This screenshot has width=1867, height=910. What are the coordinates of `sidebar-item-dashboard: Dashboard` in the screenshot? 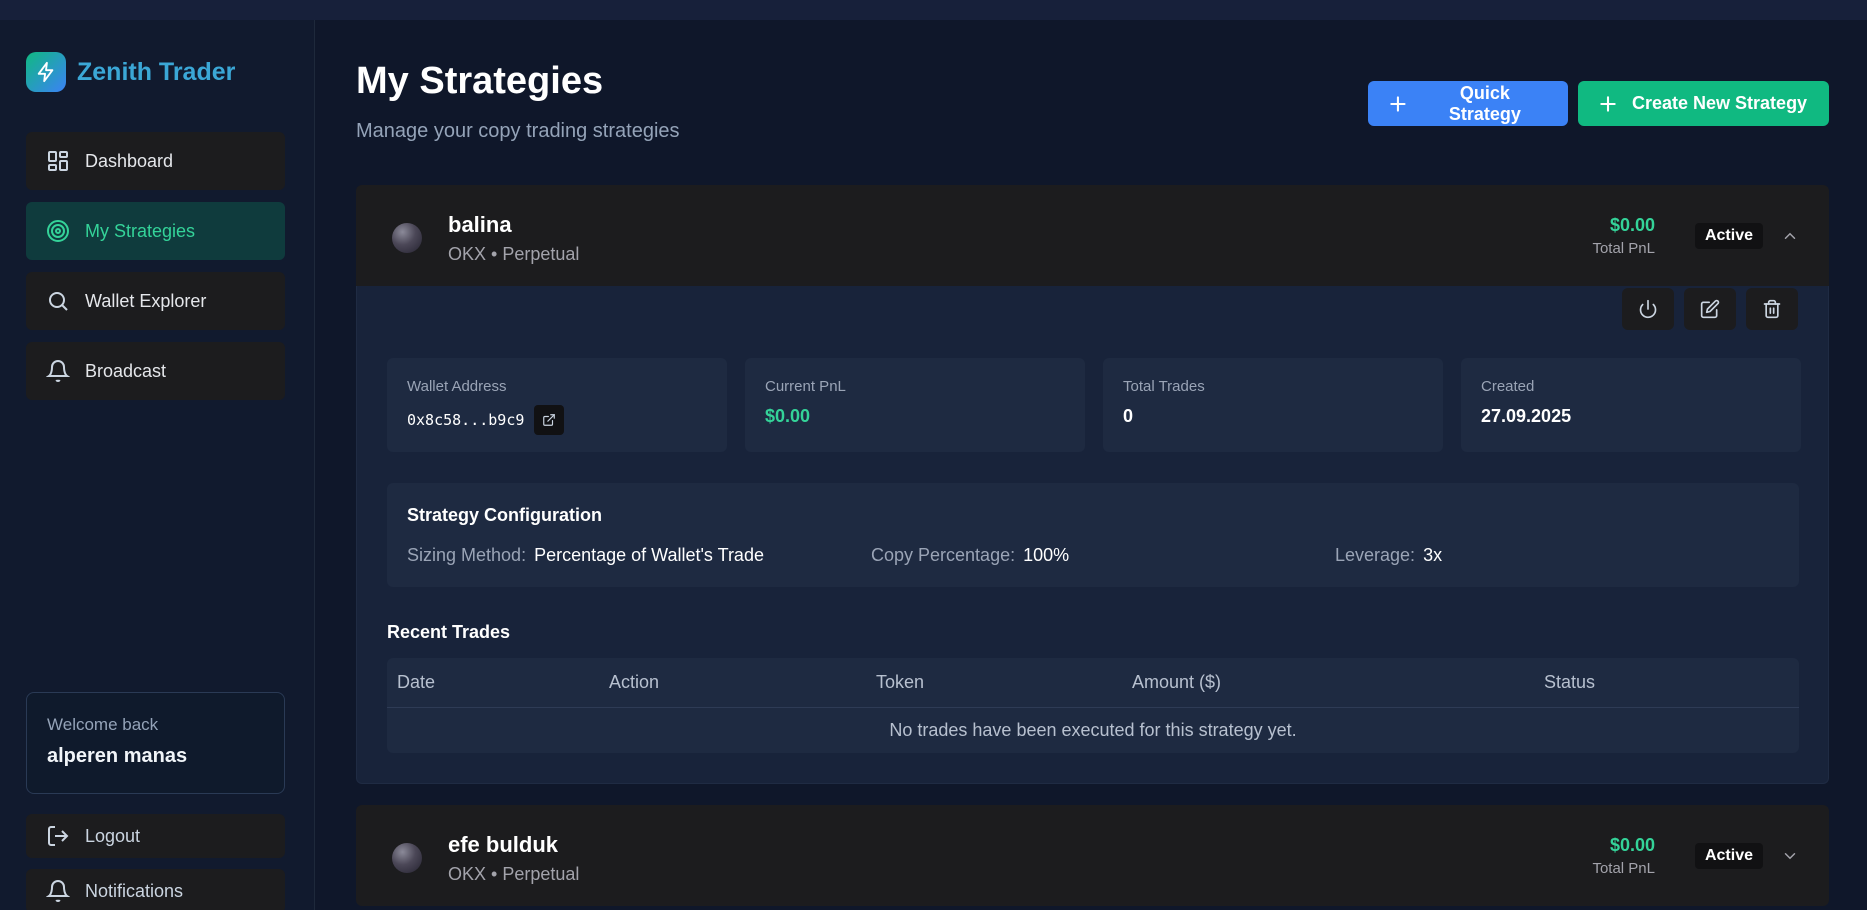 It's located at (155, 161).